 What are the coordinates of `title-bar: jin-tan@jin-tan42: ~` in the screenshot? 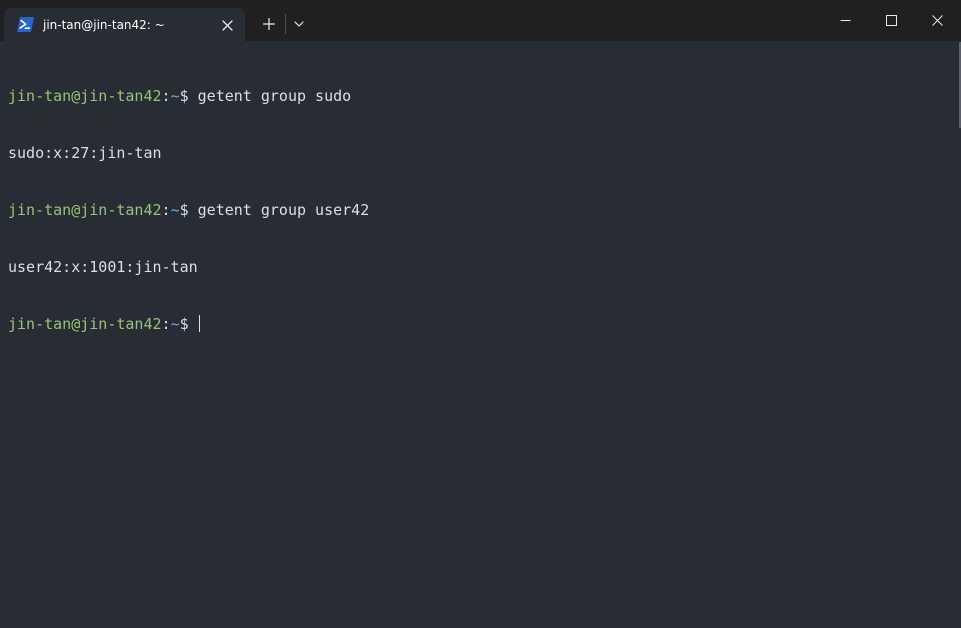 It's located at (480, 20).